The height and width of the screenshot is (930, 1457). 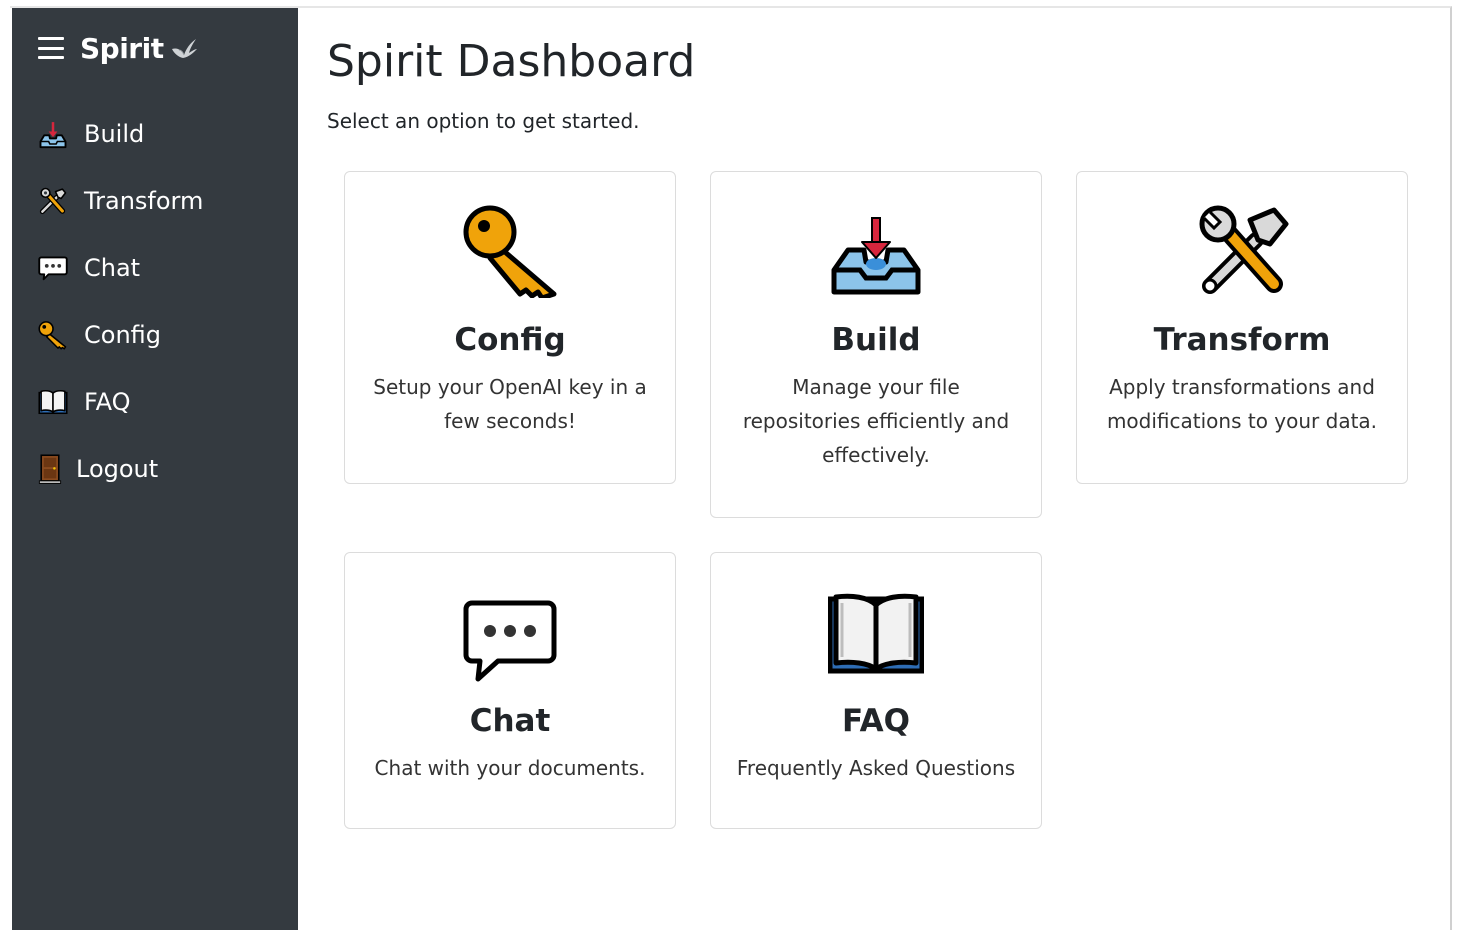 What do you see at coordinates (163, 334) in the screenshot?
I see `sidebar-item-config: Config` at bounding box center [163, 334].